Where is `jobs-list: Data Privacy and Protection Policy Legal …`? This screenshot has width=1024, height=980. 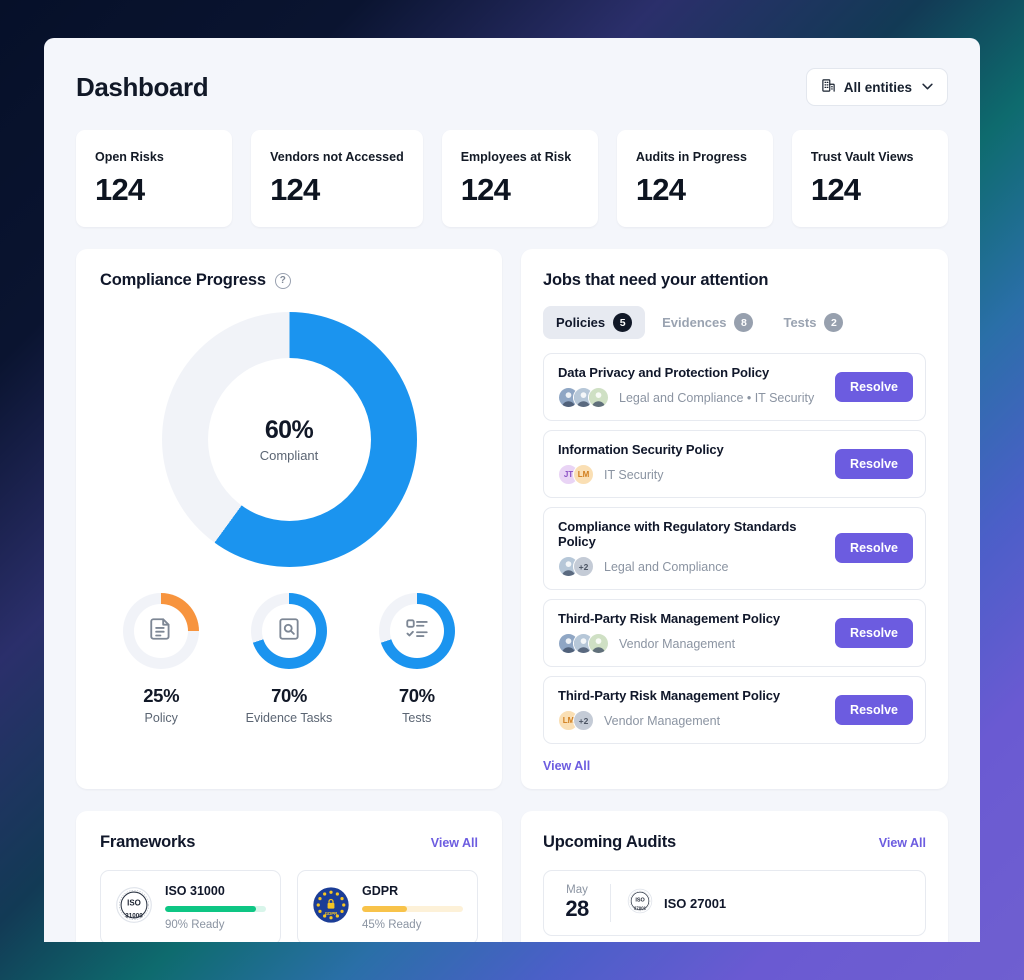 jobs-list: Data Privacy and Protection Policy Legal … is located at coordinates (734, 548).